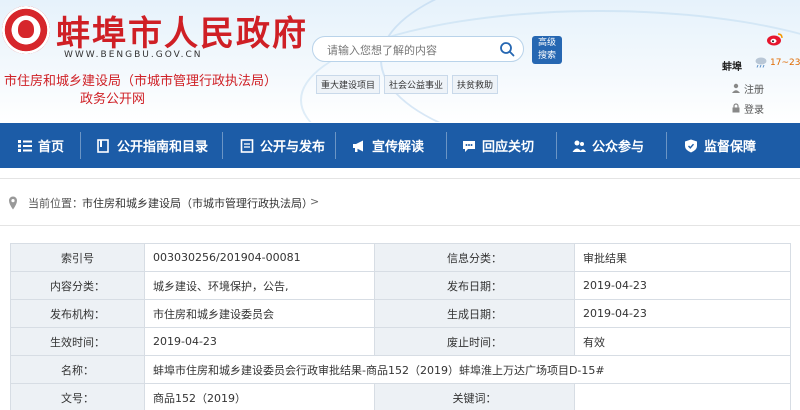  Describe the element at coordinates (474, 313) in the screenshot. I see `generation-date-label: 生成日期：` at that location.